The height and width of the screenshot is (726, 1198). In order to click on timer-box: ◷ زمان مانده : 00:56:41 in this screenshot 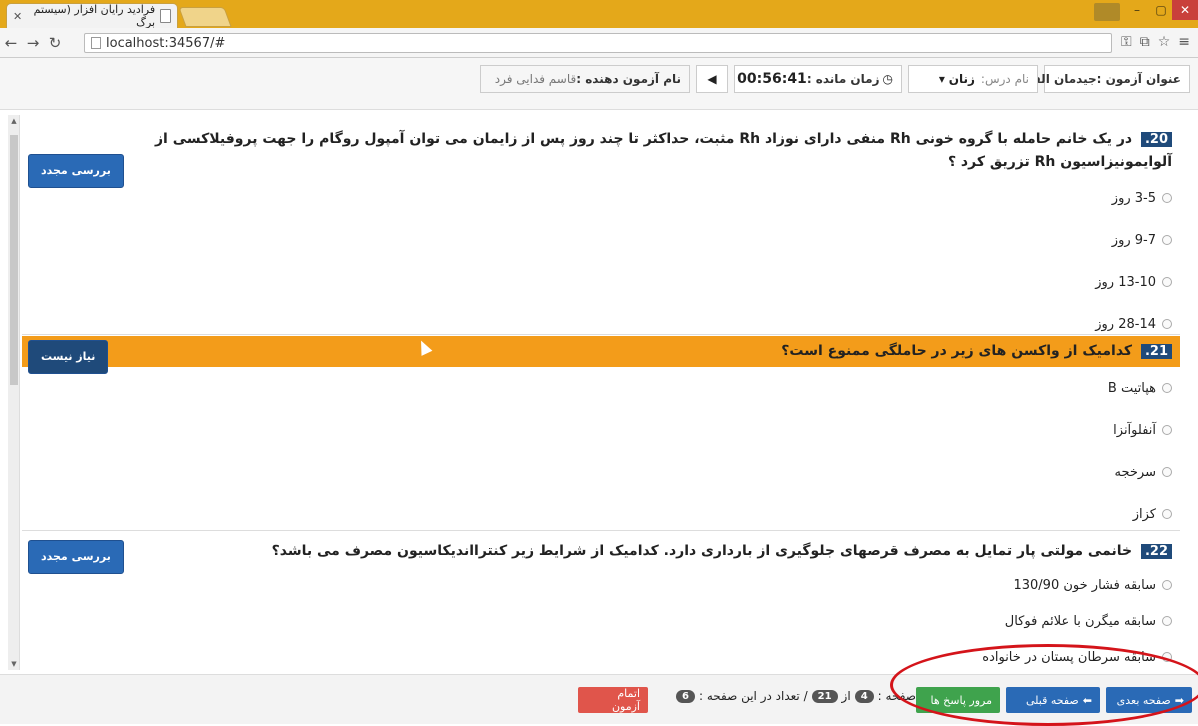, I will do `click(818, 79)`.